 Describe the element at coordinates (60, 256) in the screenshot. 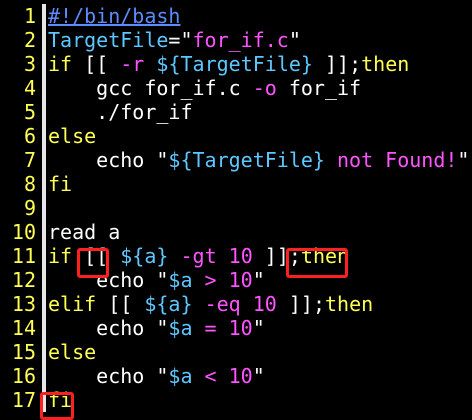

I see `code-token: if` at that location.